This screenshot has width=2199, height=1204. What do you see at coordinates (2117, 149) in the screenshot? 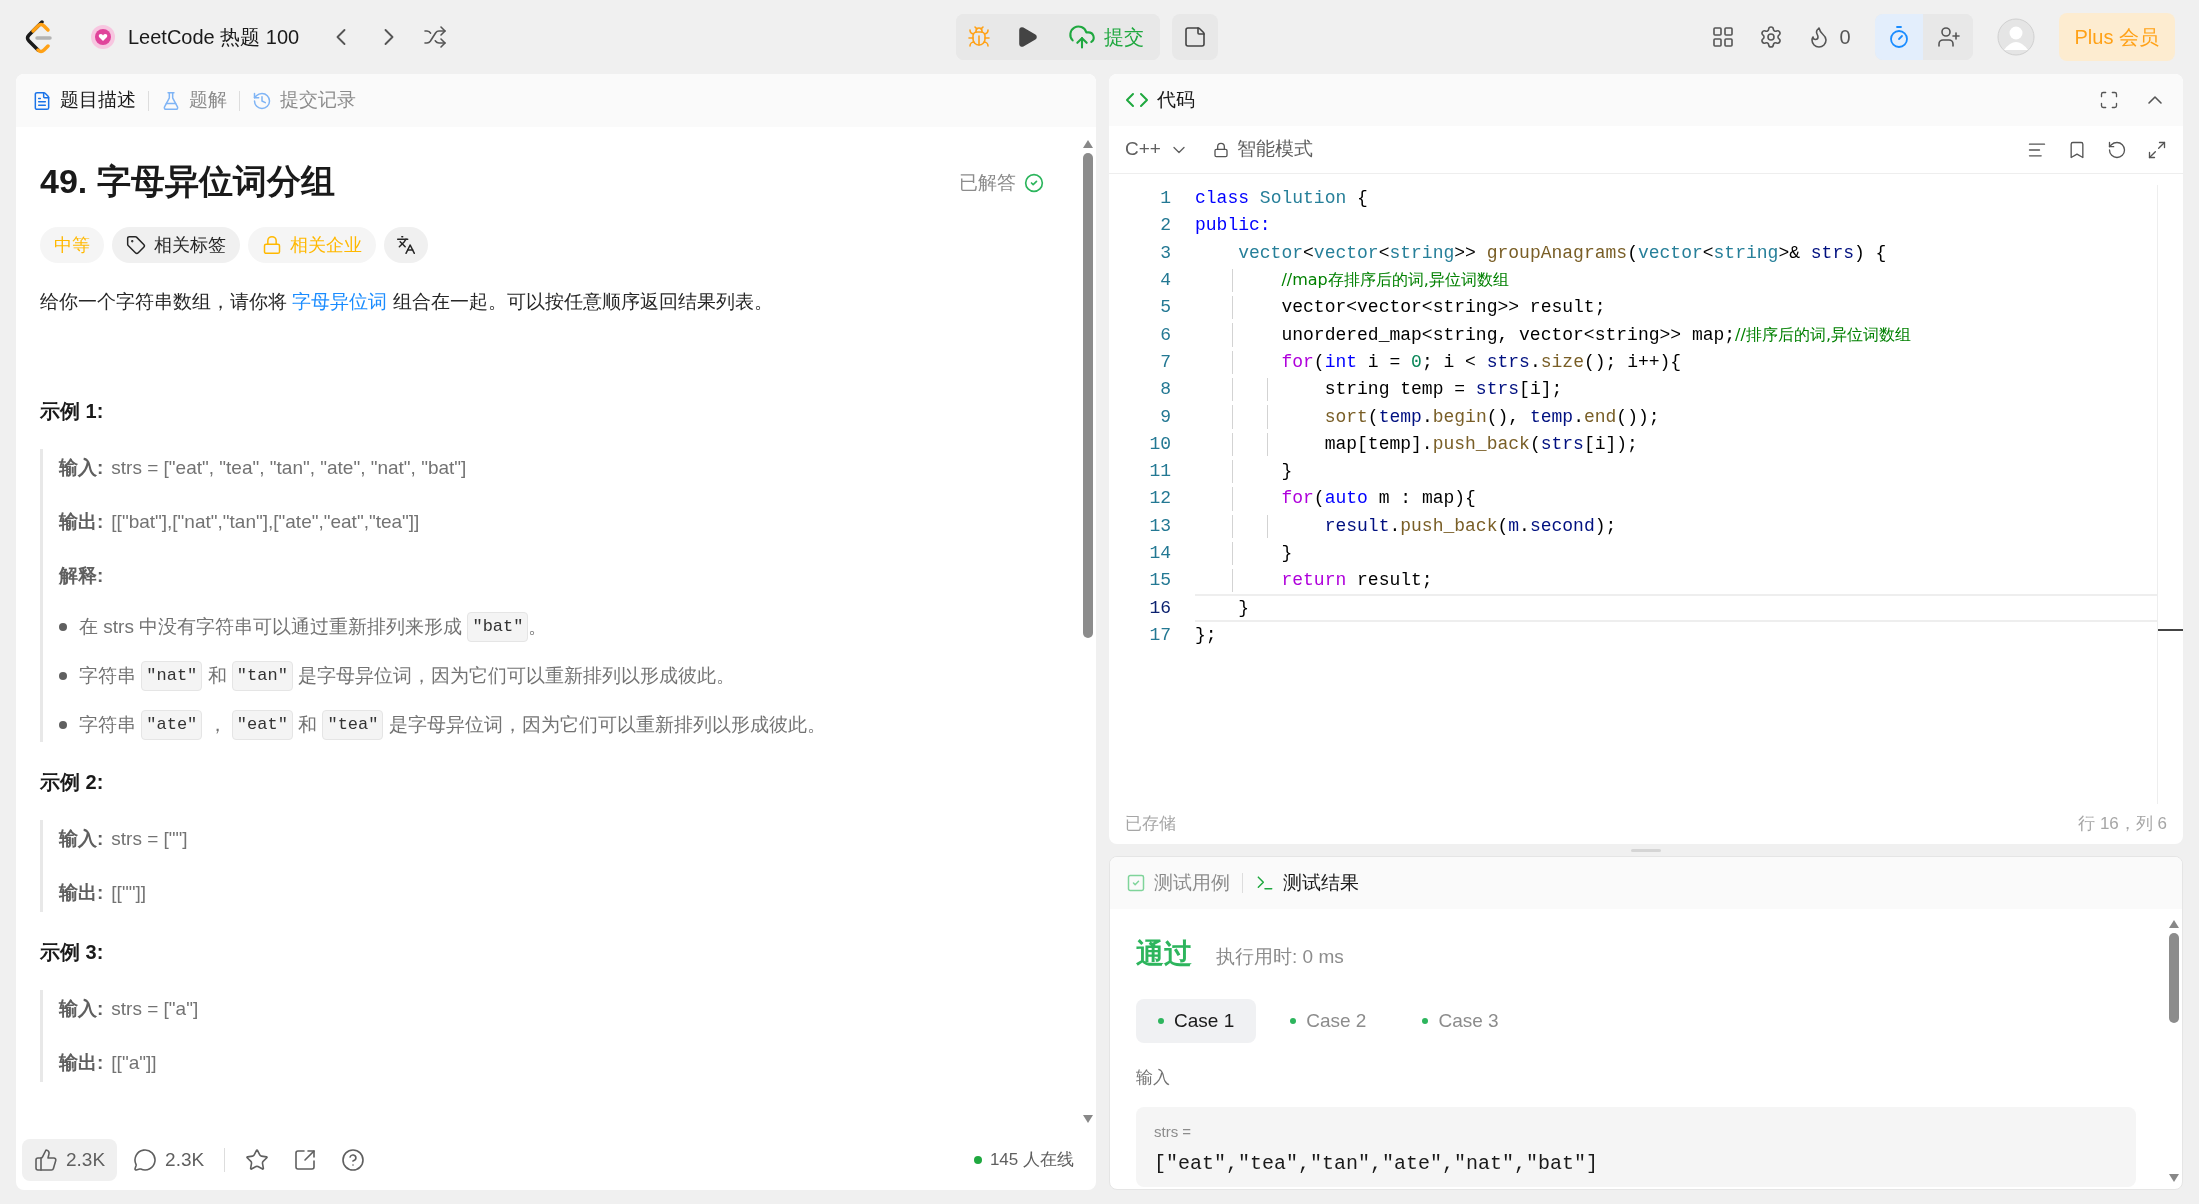
I see `reset-icon` at bounding box center [2117, 149].